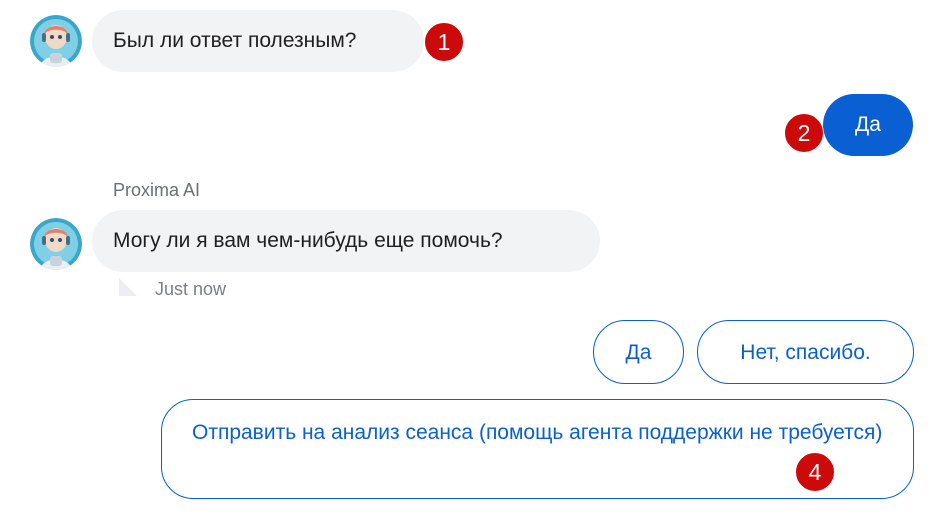  I want to click on user-message-bubble: Да, so click(868, 125).